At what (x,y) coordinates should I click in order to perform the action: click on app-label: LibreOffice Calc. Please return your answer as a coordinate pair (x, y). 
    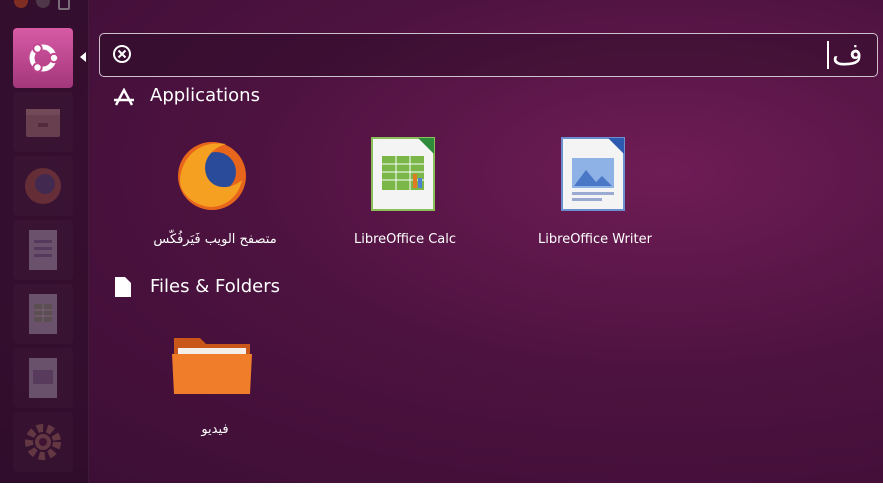
    Looking at the image, I should click on (405, 239).